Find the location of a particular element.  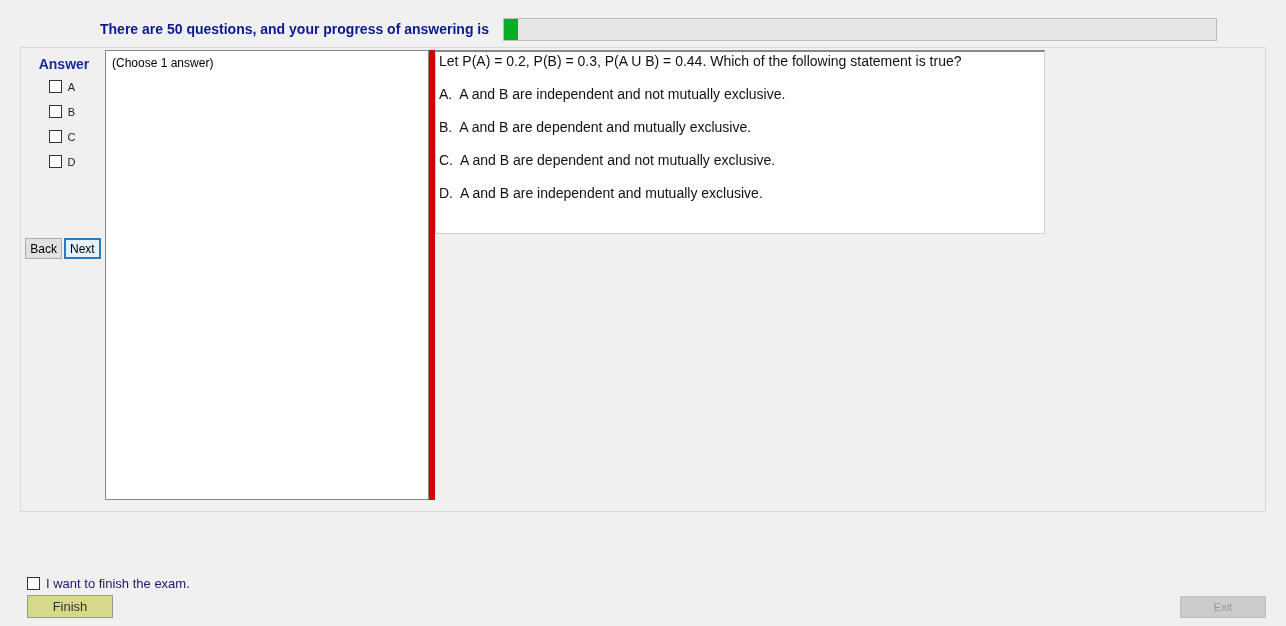

answer-title: Answer is located at coordinates (64, 64).